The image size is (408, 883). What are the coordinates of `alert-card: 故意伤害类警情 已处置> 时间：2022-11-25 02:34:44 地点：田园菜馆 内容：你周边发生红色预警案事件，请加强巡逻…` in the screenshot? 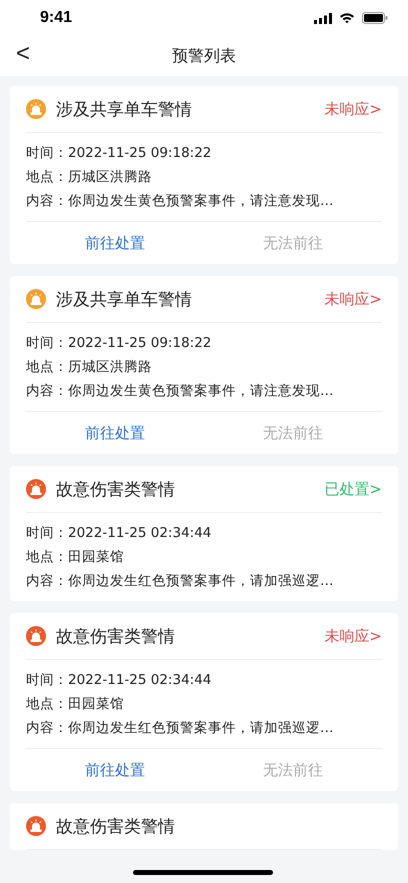 It's located at (204, 533).